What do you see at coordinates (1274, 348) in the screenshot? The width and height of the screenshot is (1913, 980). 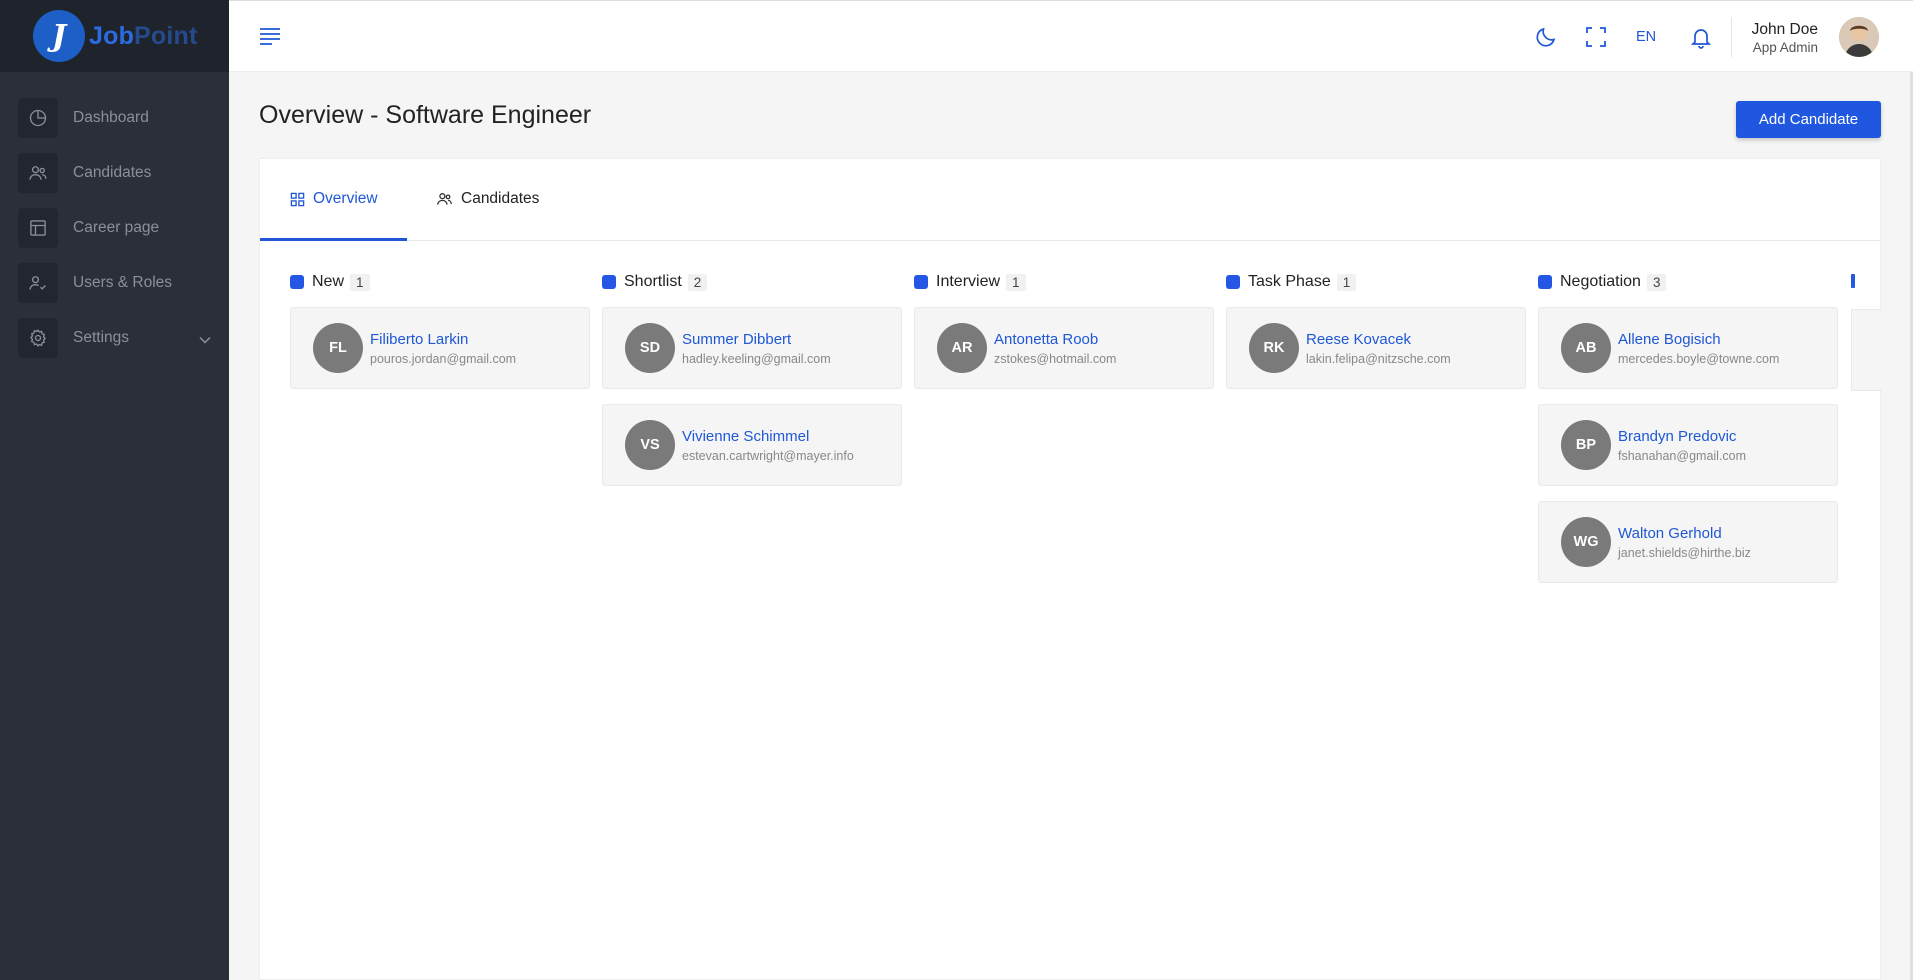 I see `avatar: RK` at bounding box center [1274, 348].